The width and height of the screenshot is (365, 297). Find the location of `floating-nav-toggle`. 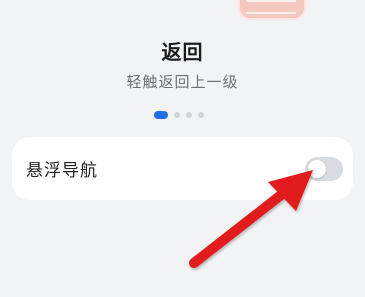

floating-nav-toggle is located at coordinates (324, 169).